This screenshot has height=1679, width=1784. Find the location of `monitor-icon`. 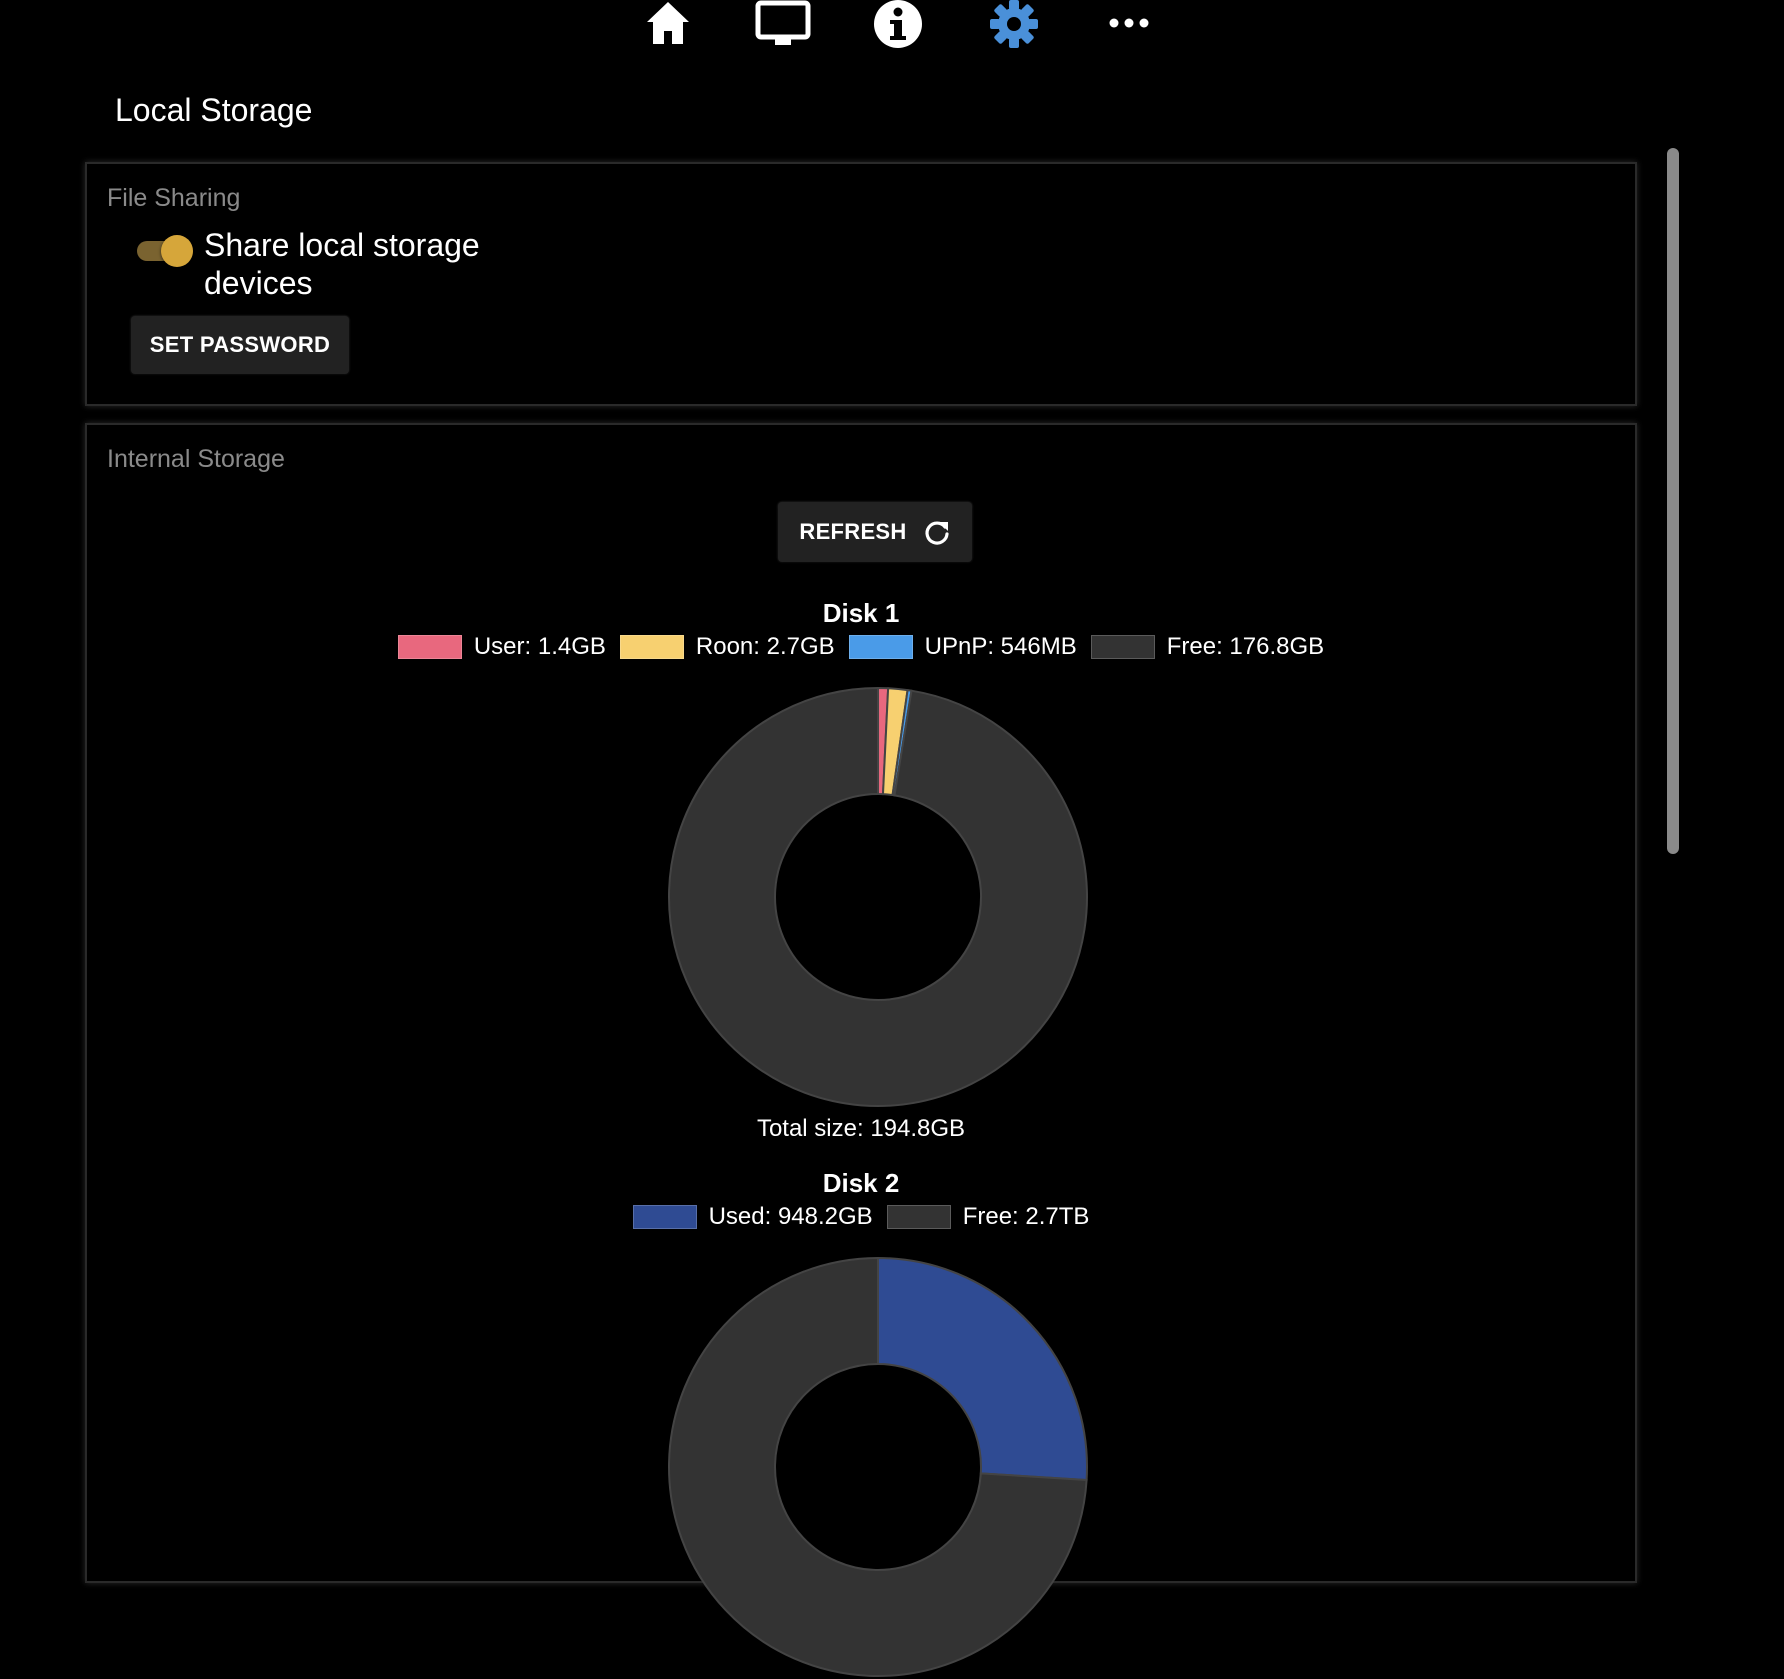

monitor-icon is located at coordinates (783, 25).